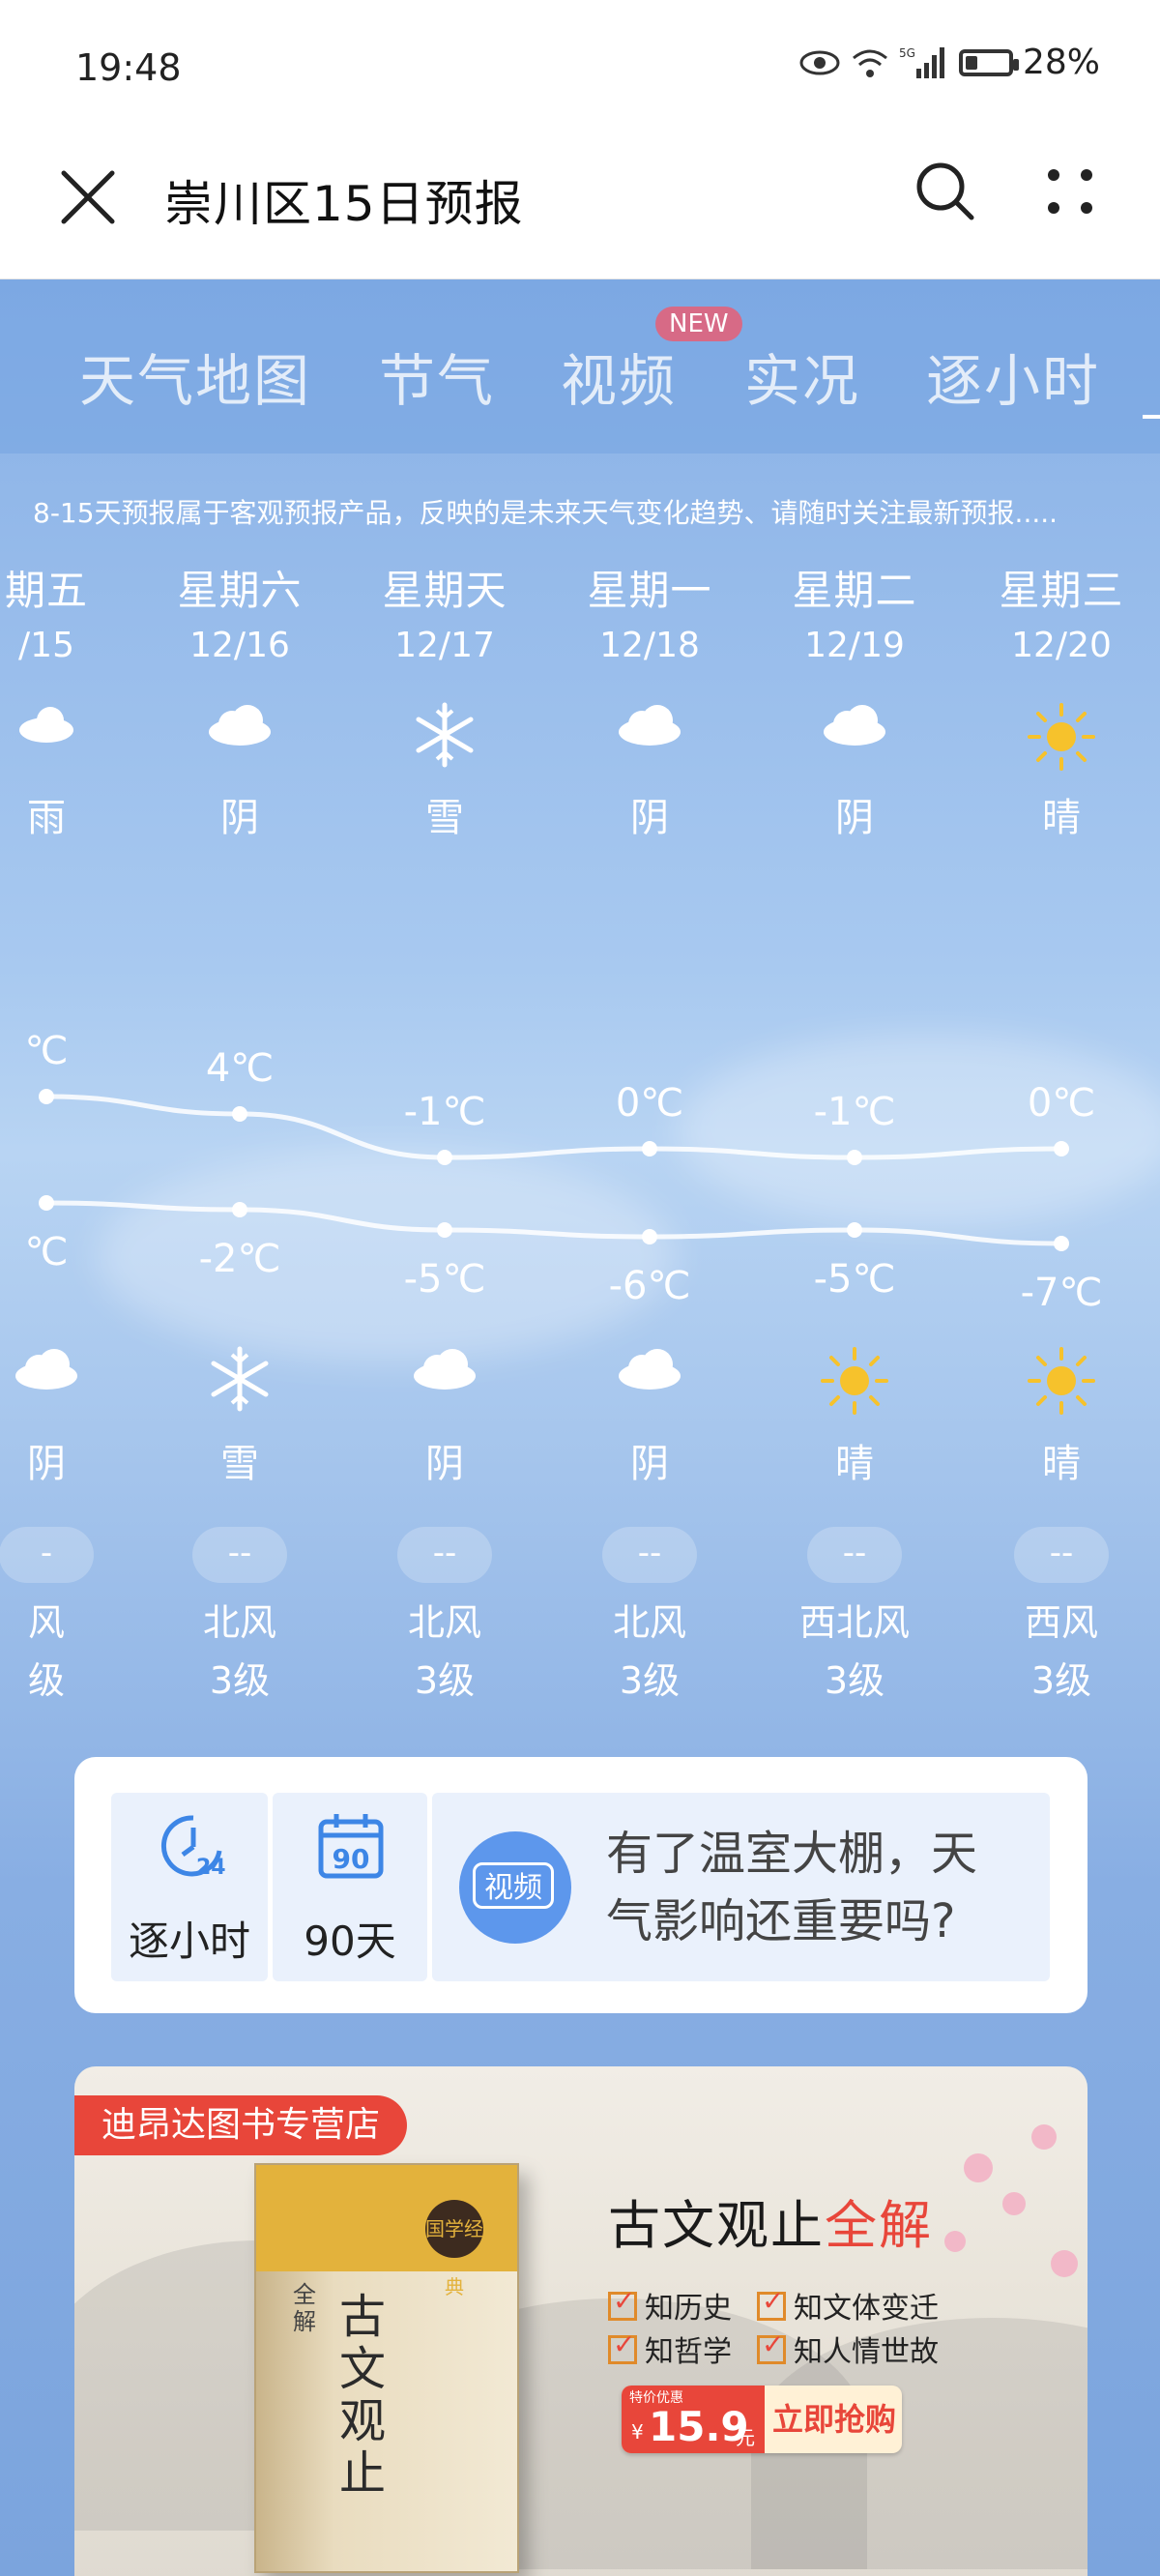 The image size is (1160, 2576). What do you see at coordinates (745, 2437) in the screenshot?
I see `price-unit: 元` at bounding box center [745, 2437].